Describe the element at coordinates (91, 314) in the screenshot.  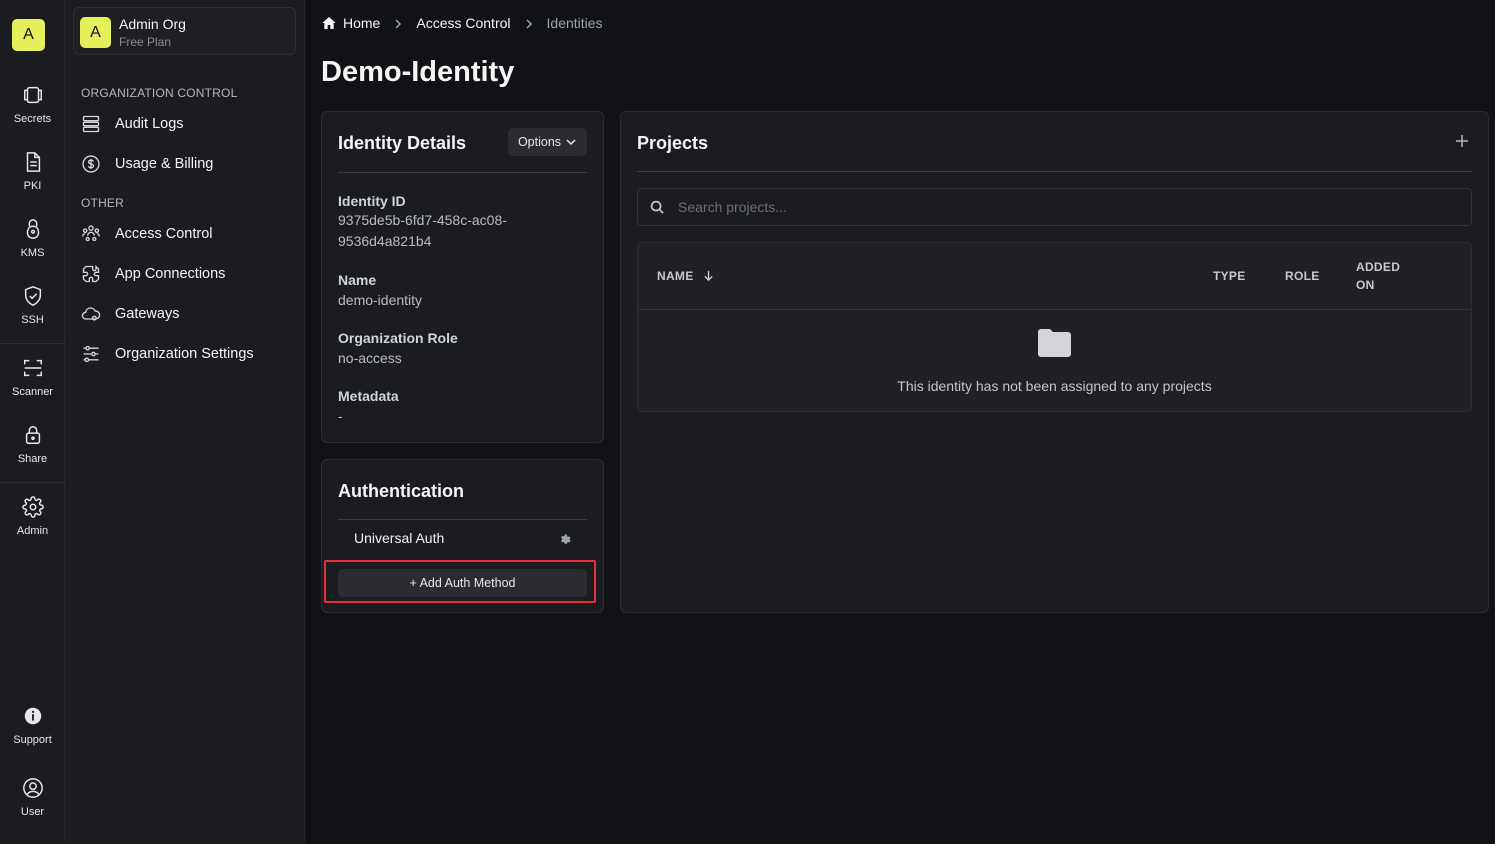
I see `cloud-icon` at that location.